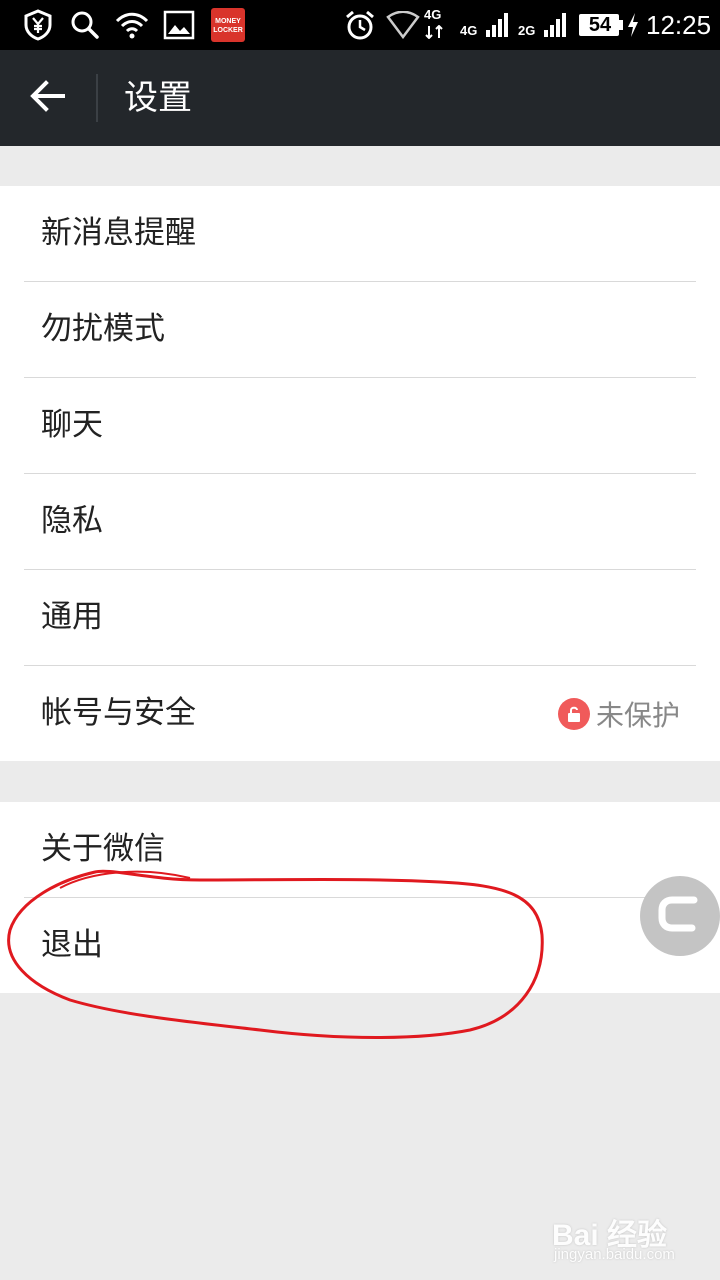 The width and height of the screenshot is (720, 1280). Describe the element at coordinates (158, 98) in the screenshot. I see `page-title: 设置` at that location.